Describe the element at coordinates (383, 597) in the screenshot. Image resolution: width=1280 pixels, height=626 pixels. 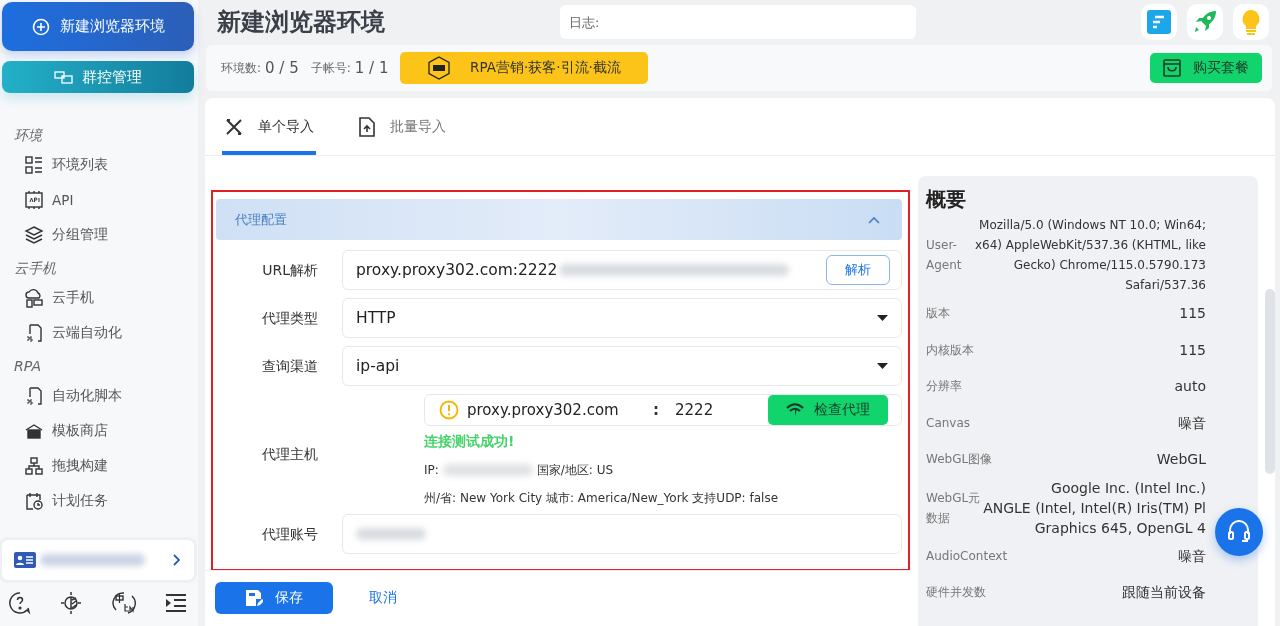
I see `cancel-link: 取消` at that location.